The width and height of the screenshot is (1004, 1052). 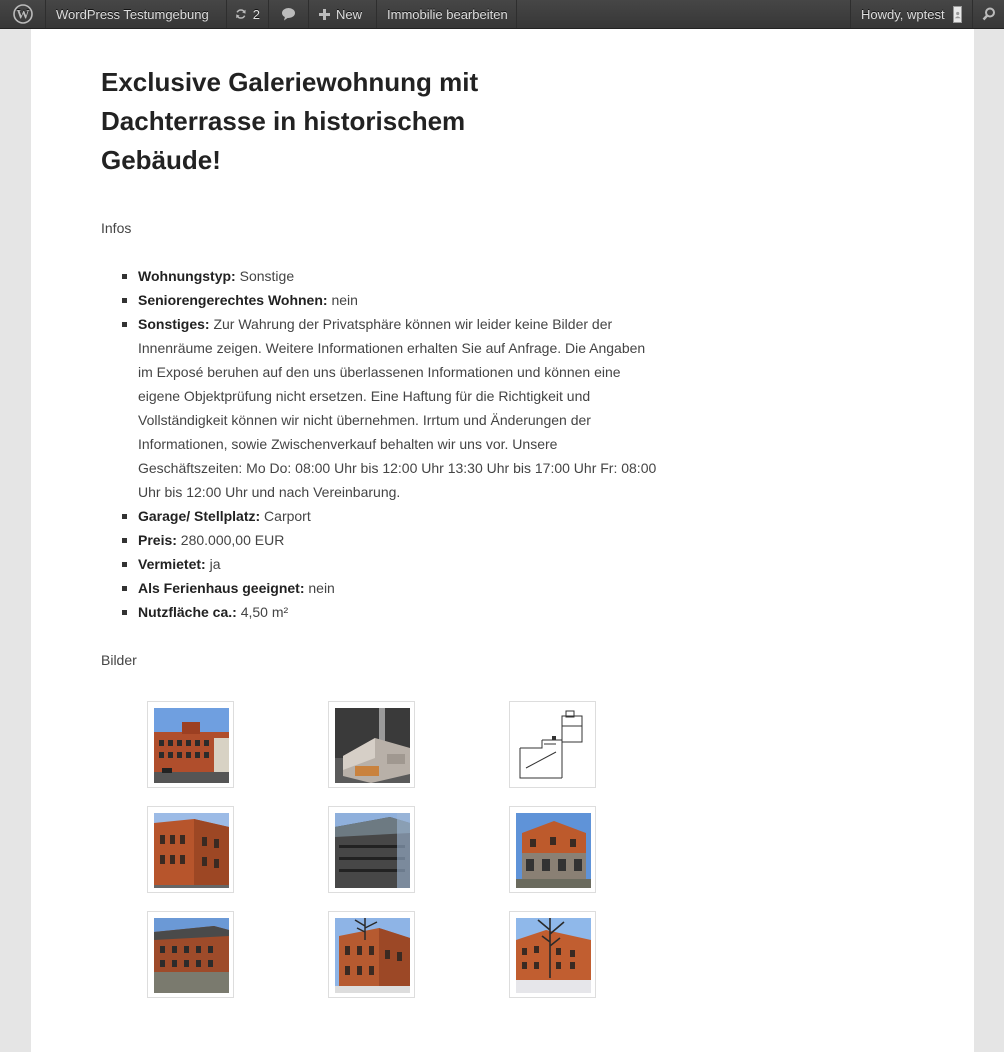 I want to click on list-item: Wohnungstyp: Sonstige, so click(x=391, y=276).